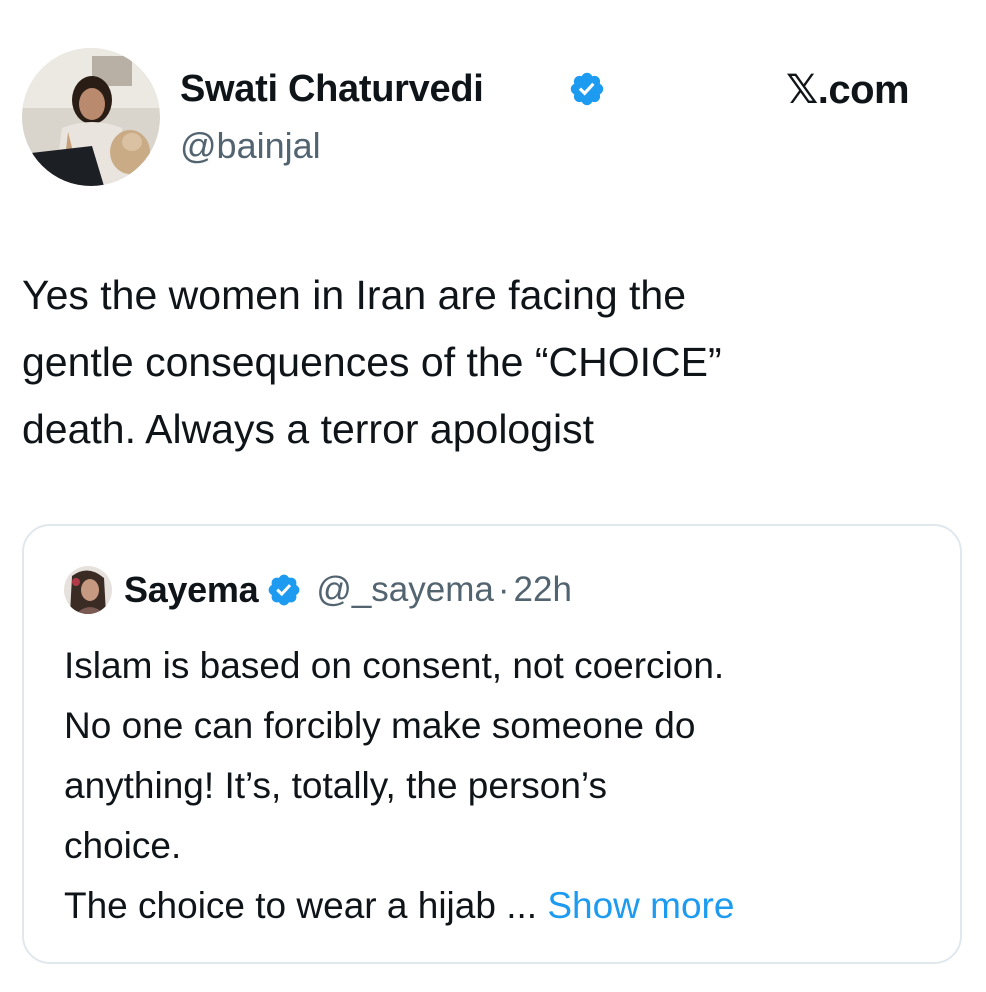 The height and width of the screenshot is (992, 986). I want to click on author-avatar, so click(91, 117).